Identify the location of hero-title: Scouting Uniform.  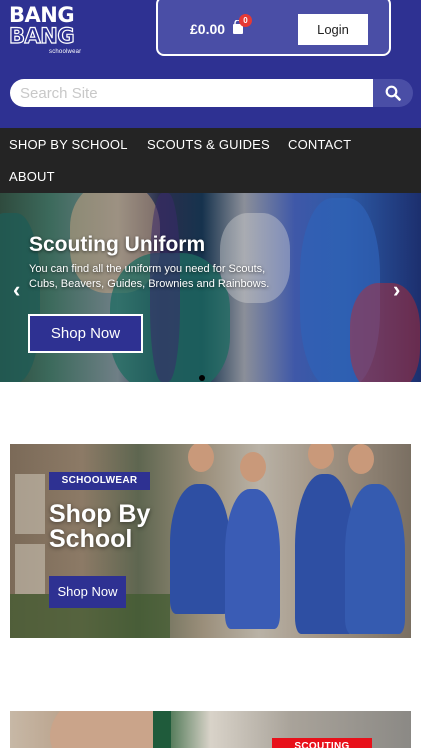
(117, 244).